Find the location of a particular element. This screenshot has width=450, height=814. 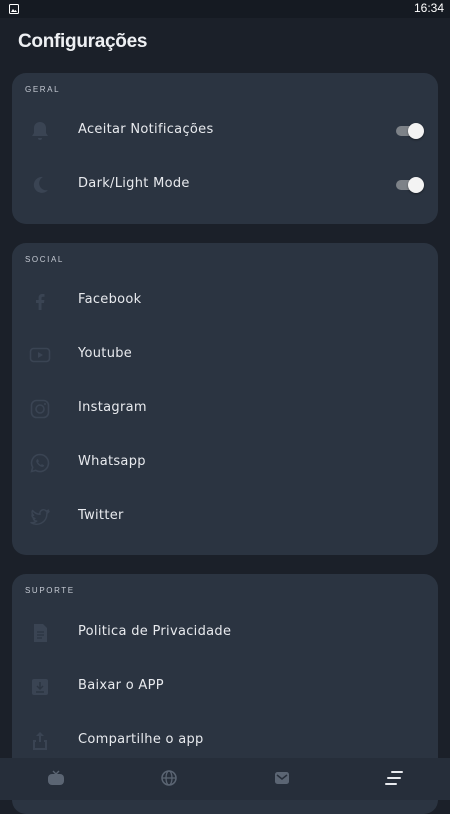

settings-item-dark-mode: Dark/Light Mode is located at coordinates (225, 185).